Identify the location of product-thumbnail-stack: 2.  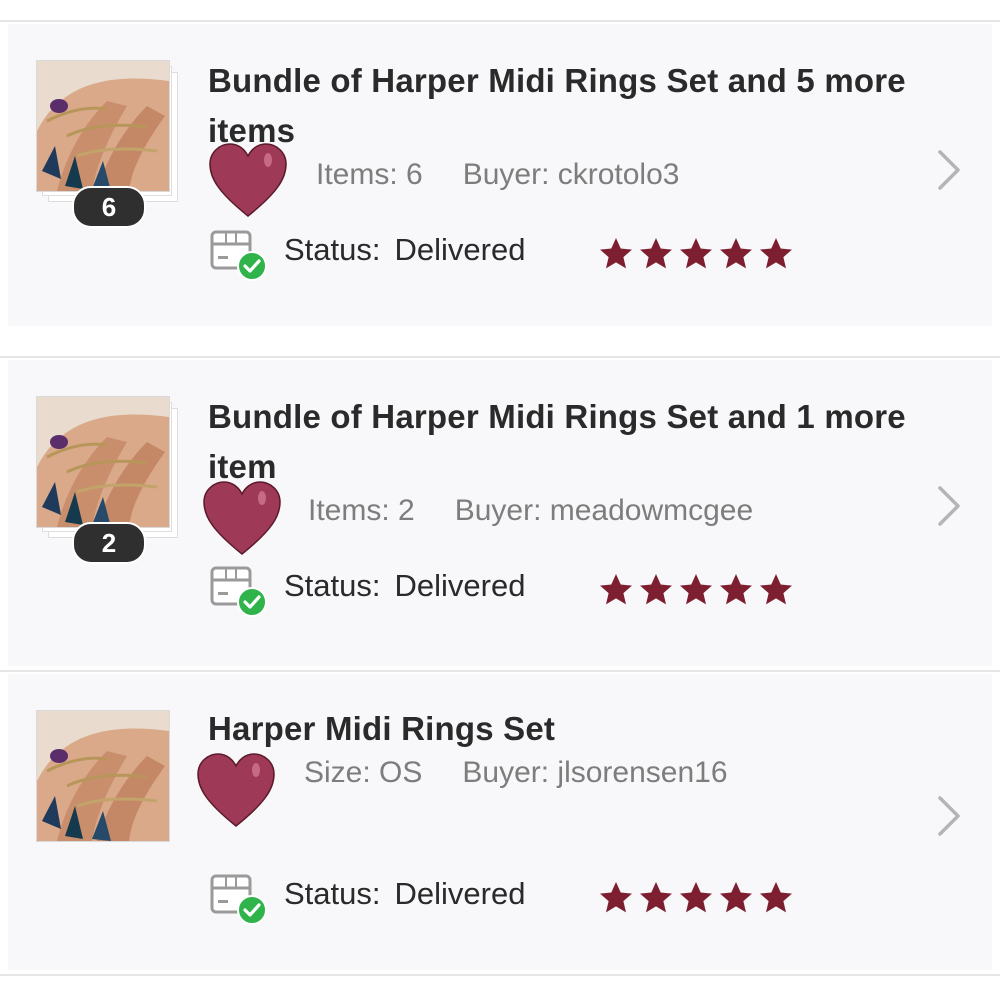
(107, 480).